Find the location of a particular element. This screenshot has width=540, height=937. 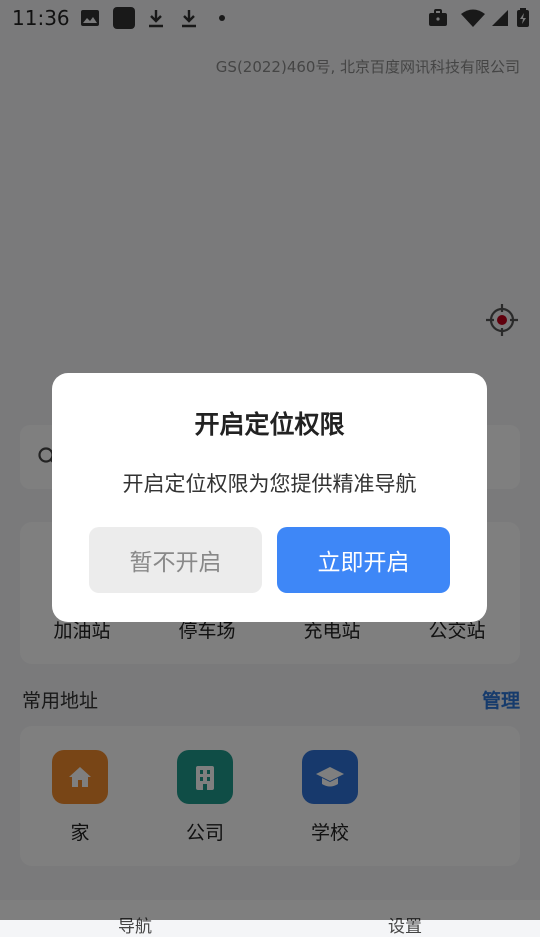

dialog-message: 开启定位权限为您提供精准导航 is located at coordinates (269, 484).